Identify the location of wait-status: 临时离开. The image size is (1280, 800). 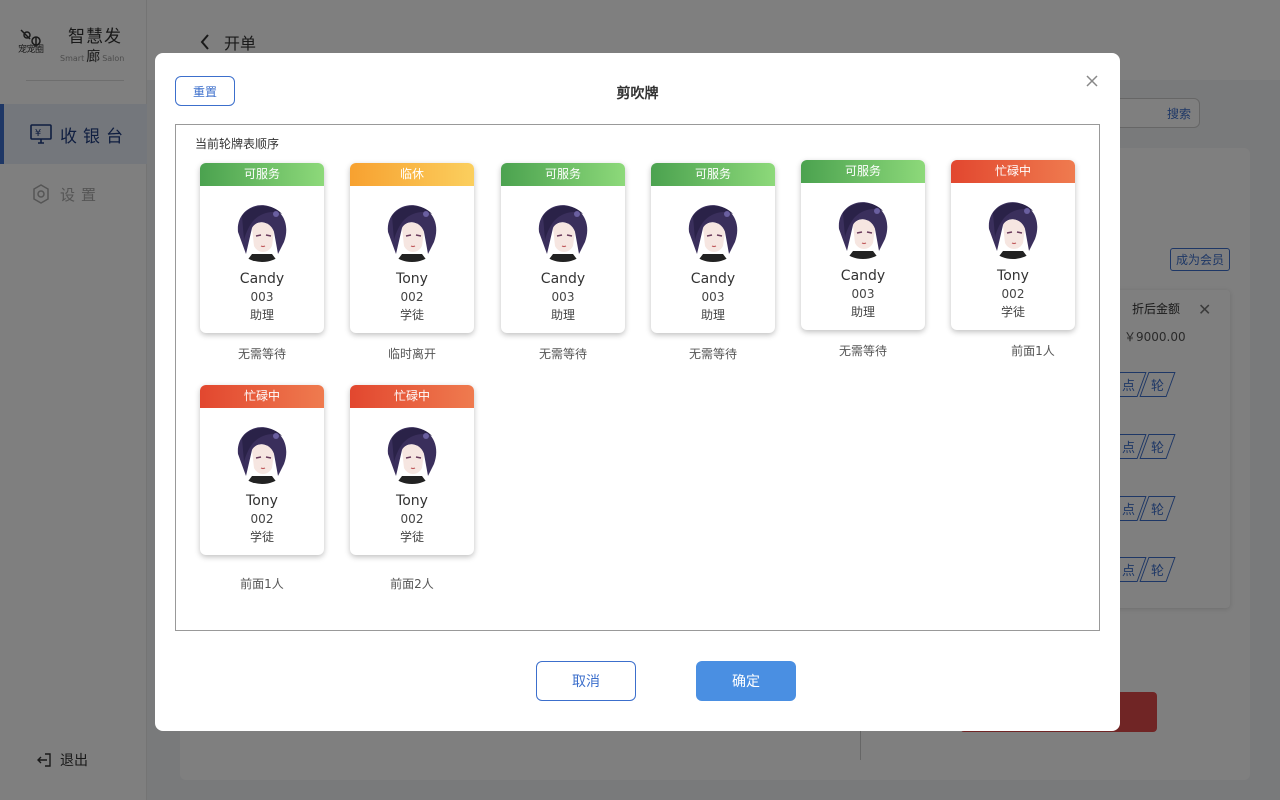
(411, 354).